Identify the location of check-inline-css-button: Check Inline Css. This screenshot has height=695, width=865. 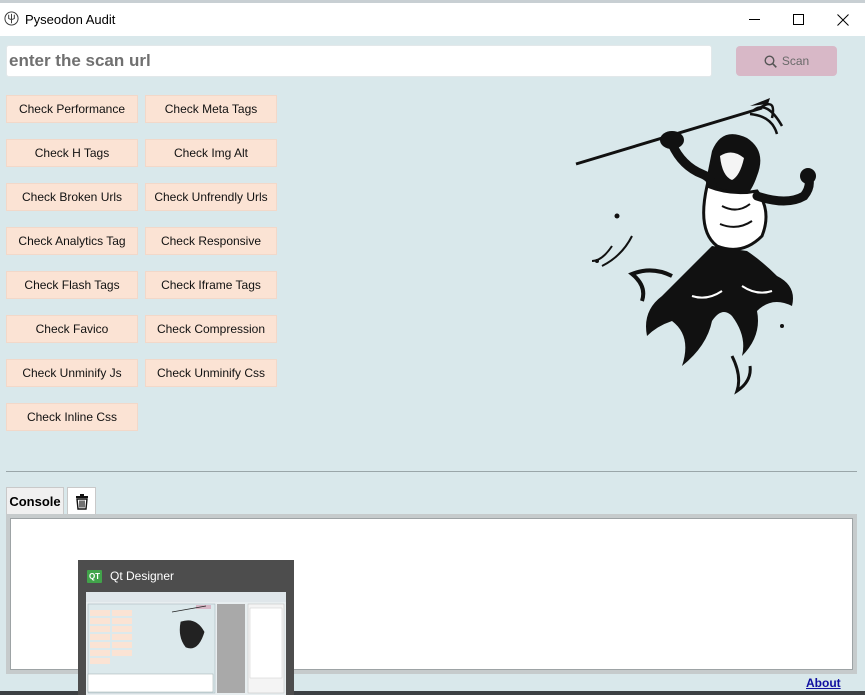
(72, 417).